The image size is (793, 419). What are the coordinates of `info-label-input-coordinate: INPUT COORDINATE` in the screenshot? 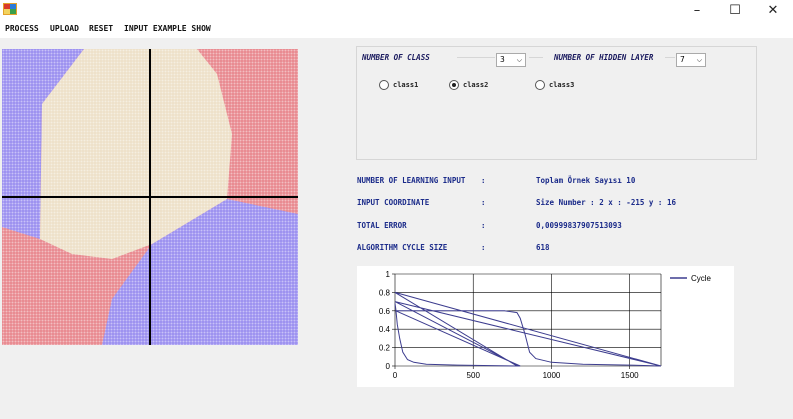 It's located at (393, 202).